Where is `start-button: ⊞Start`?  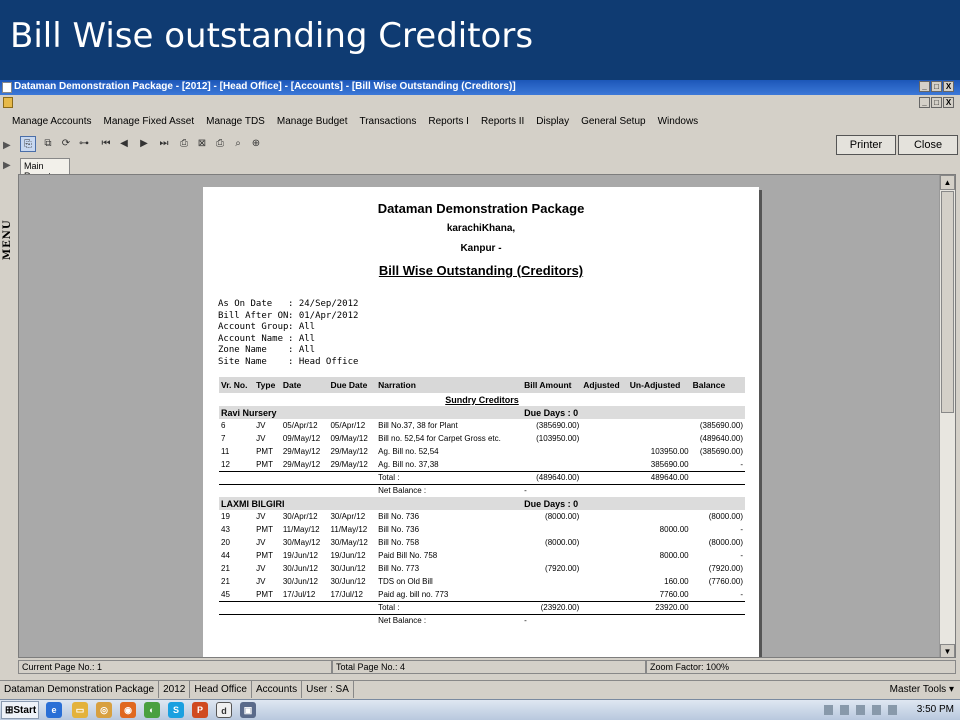
start-button: ⊞Start is located at coordinates (20, 710).